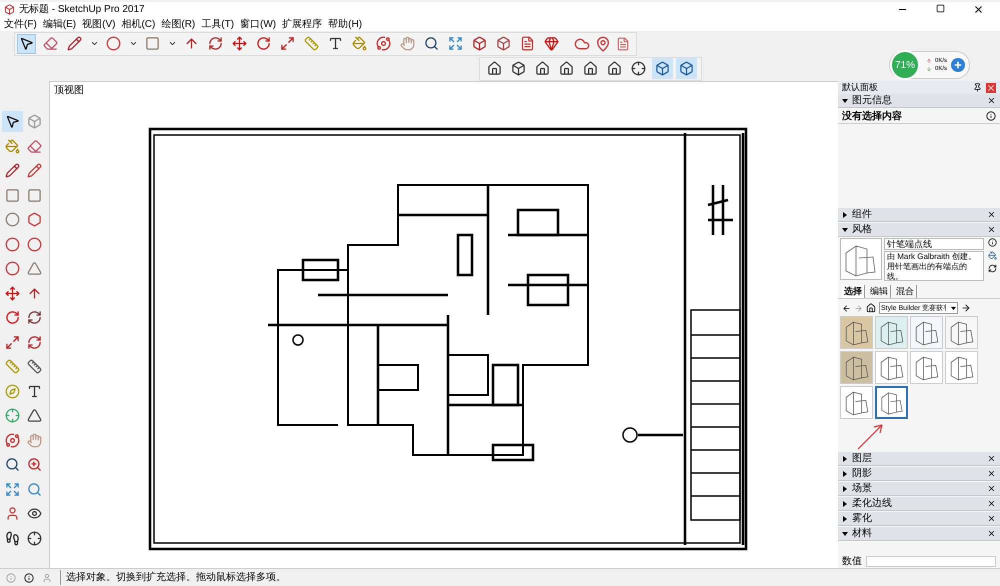 The image size is (1000, 586). What do you see at coordinates (871, 308) in the screenshot?
I see `home-icon` at bounding box center [871, 308].